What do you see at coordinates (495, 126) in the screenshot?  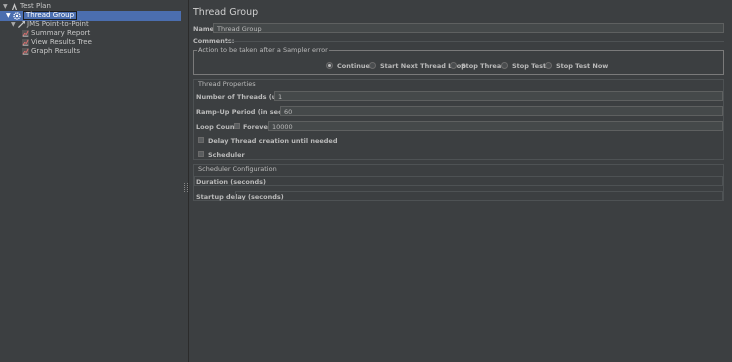 I see `loop-count-input: 10000` at bounding box center [495, 126].